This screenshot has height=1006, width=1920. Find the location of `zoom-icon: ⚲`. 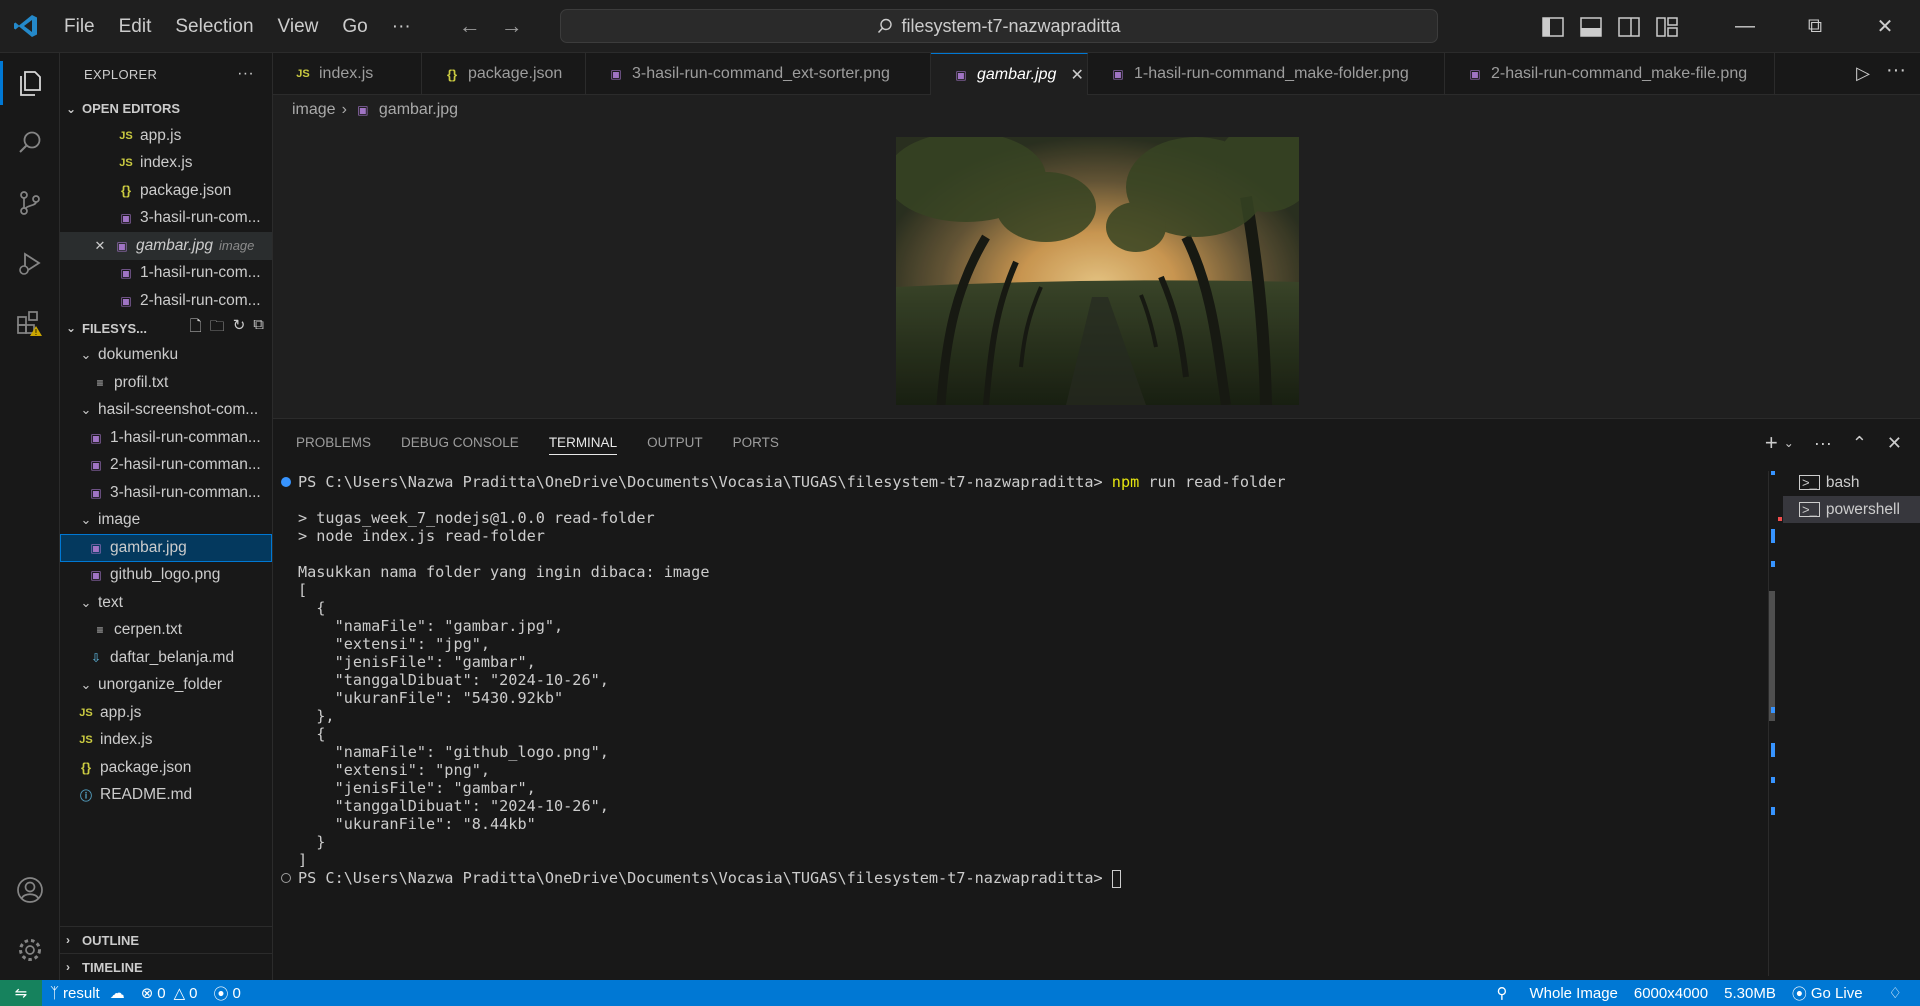

zoom-icon: ⚲ is located at coordinates (1505, 993).